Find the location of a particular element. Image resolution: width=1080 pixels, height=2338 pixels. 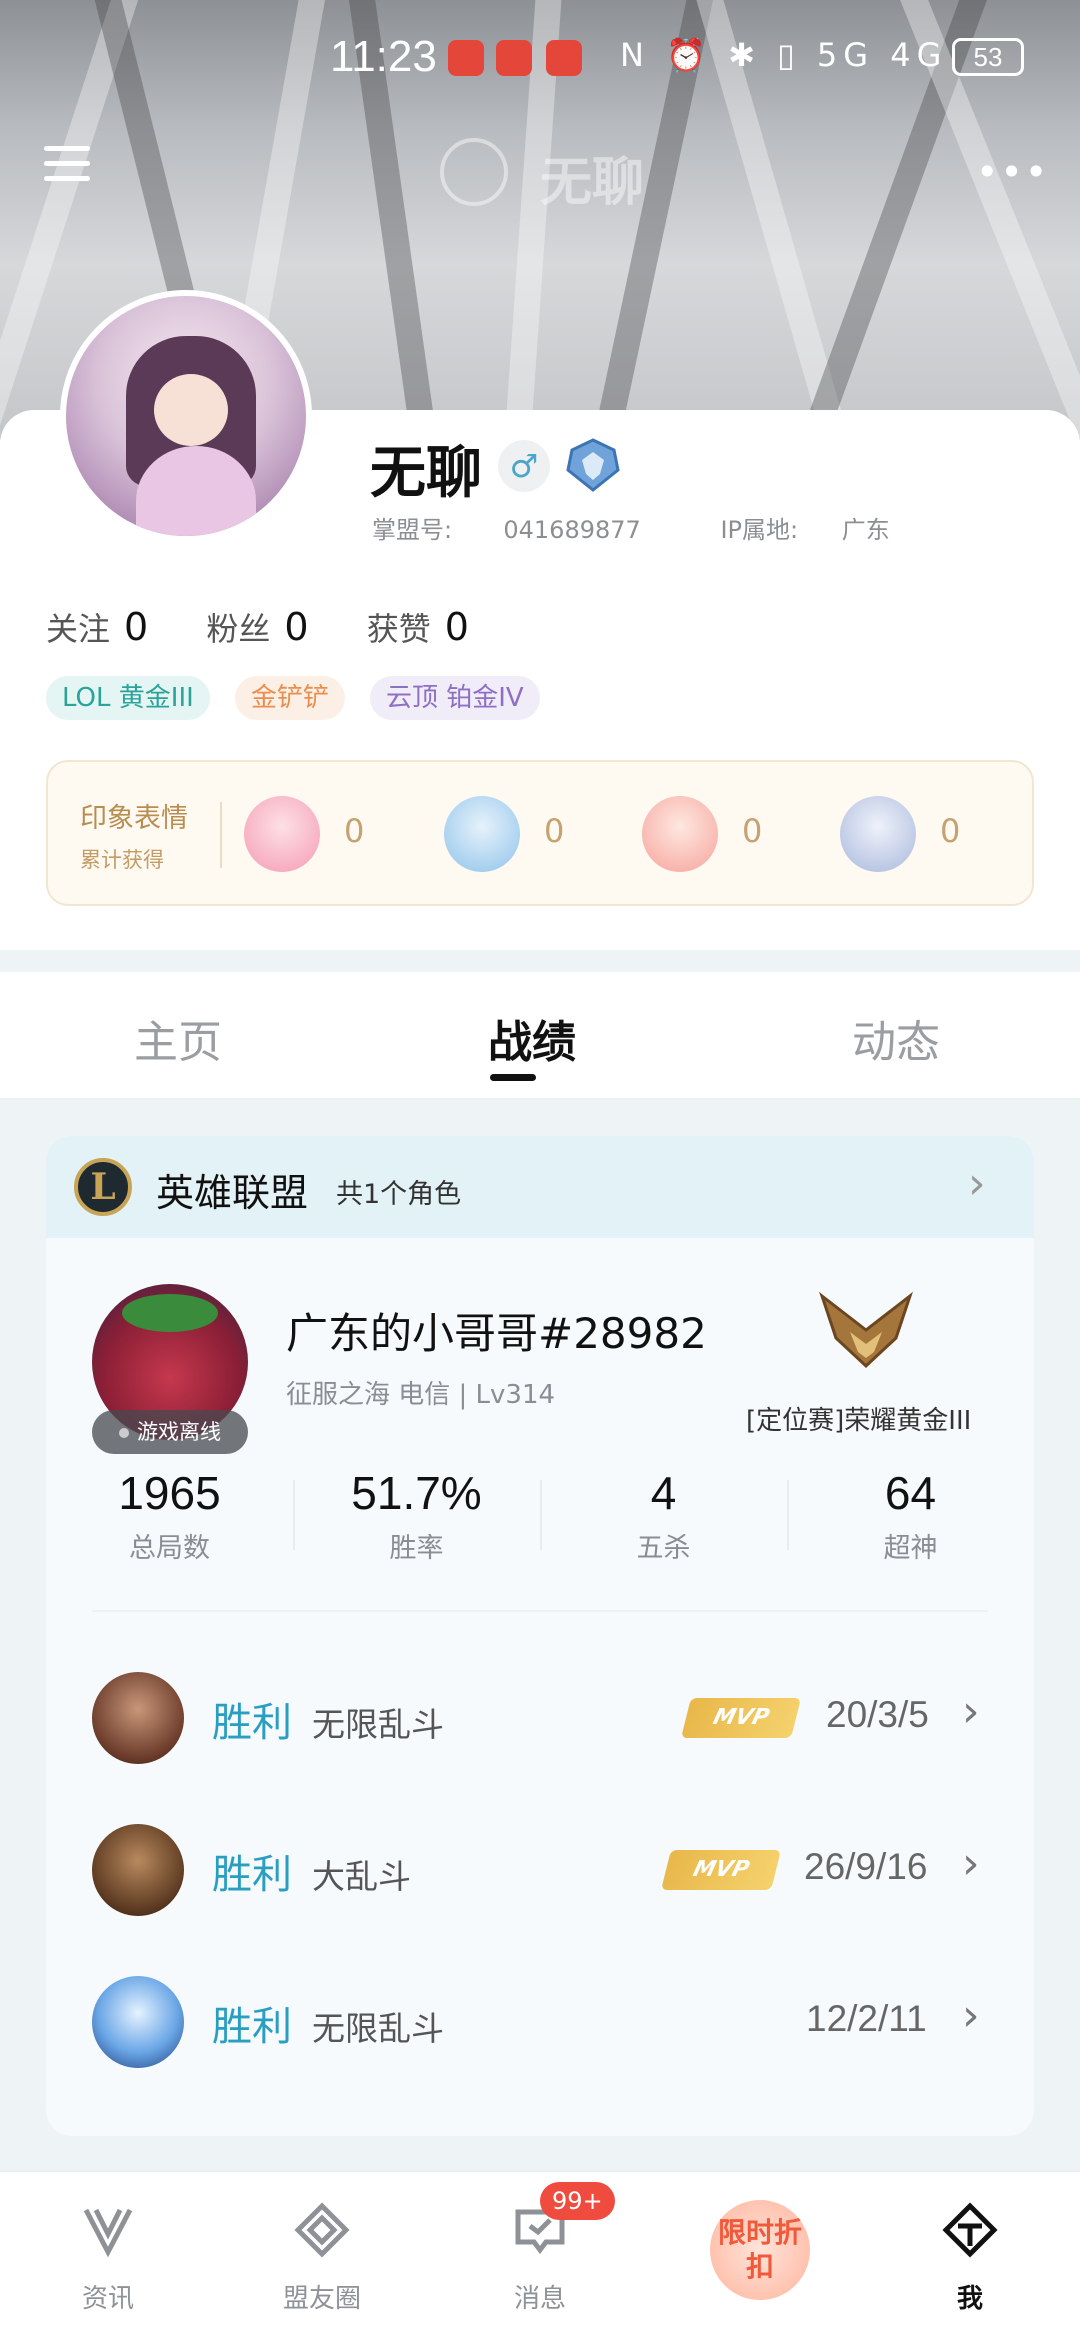

game-tags: LOL 黄金III 金铲铲 云顶 铂金IV is located at coordinates (303, 698).